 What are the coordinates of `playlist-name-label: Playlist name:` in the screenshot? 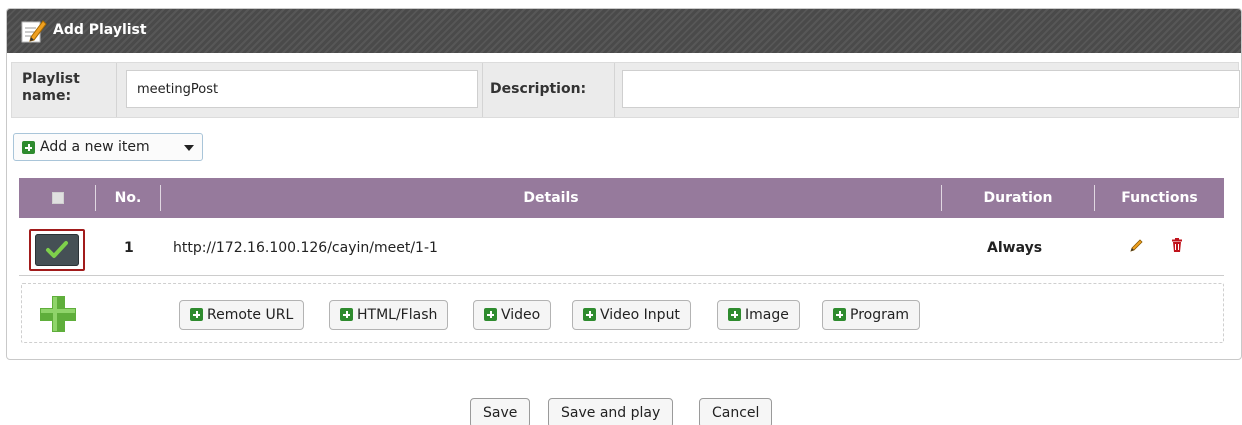 It's located at (51, 87).